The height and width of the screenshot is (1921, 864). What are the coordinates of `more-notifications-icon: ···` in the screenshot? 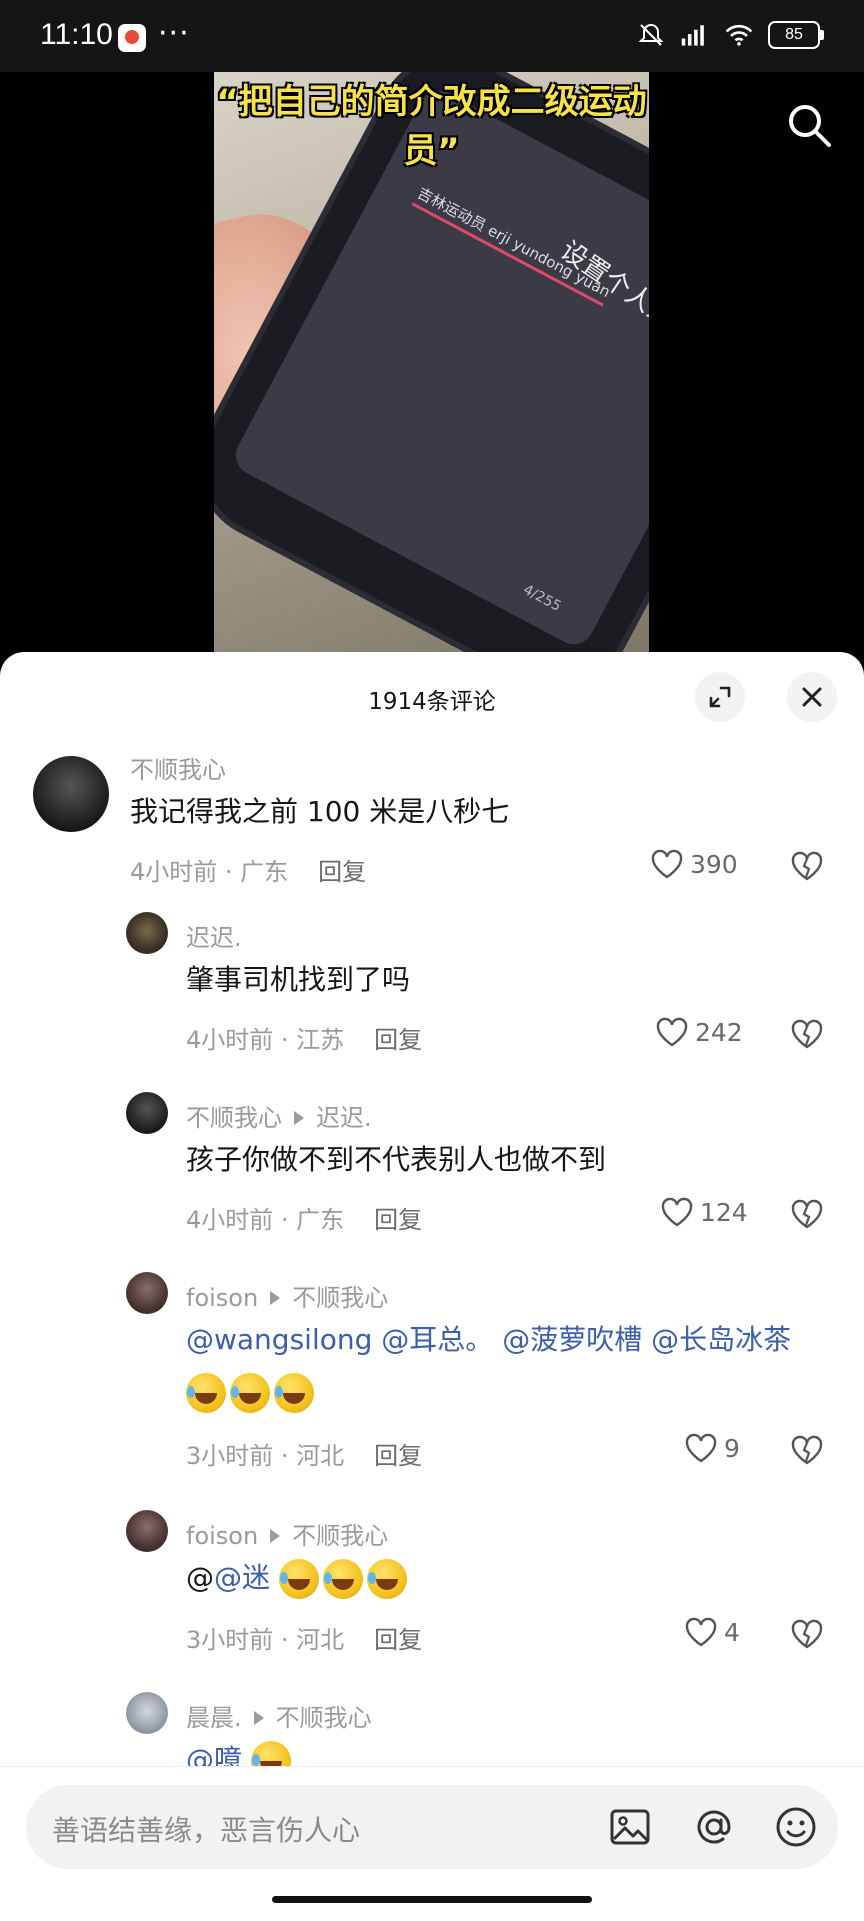 It's located at (174, 33).